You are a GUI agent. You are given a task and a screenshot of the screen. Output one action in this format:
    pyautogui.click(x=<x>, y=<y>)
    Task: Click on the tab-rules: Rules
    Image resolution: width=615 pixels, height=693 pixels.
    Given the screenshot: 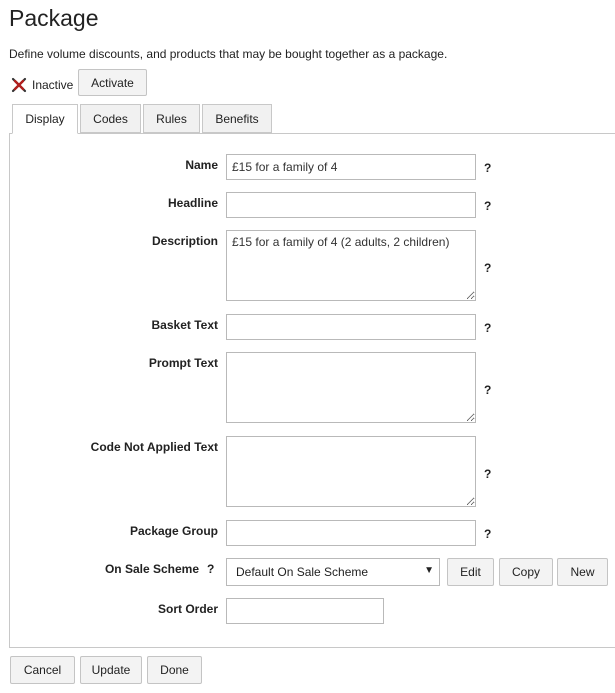 What is the action you would take?
    pyautogui.click(x=171, y=118)
    